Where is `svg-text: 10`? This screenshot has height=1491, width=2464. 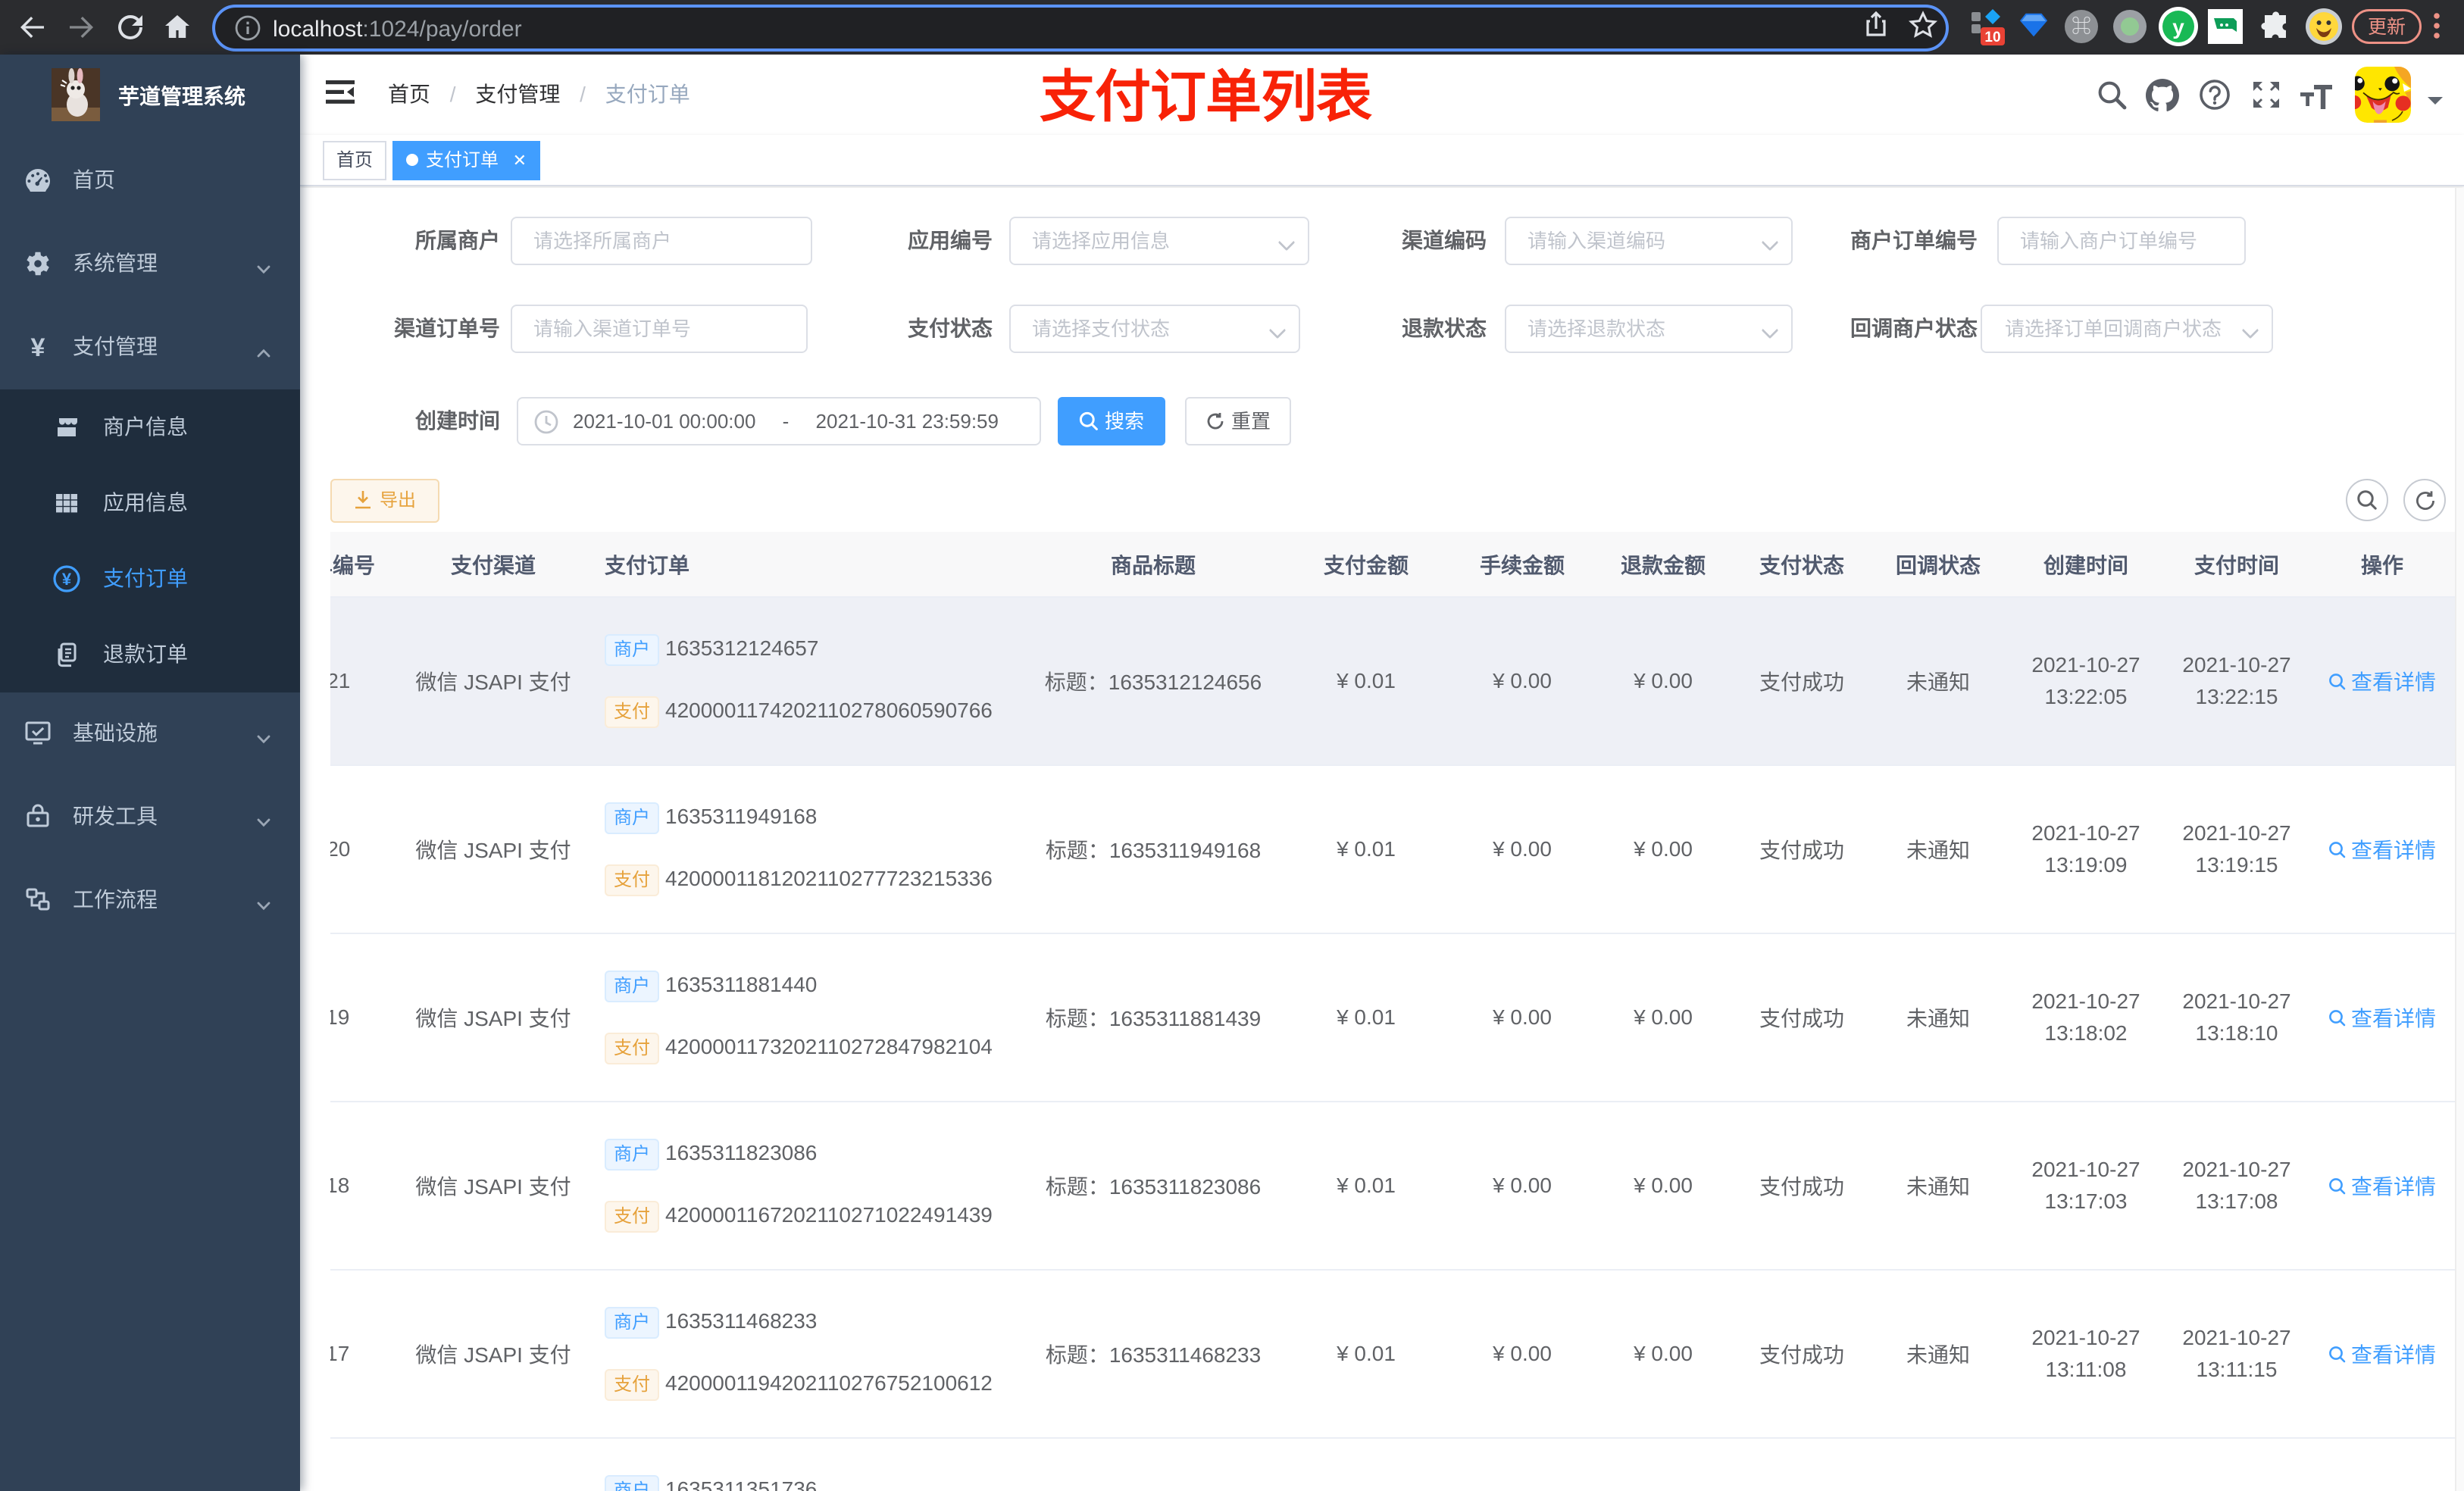 svg-text: 10 is located at coordinates (1992, 37).